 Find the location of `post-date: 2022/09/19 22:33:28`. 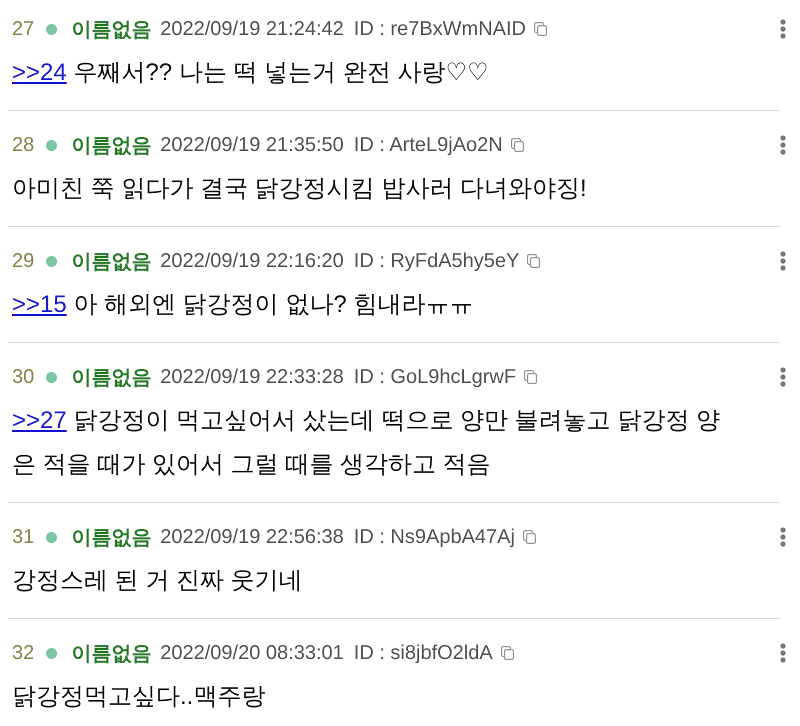

post-date: 2022/09/19 22:33:28 is located at coordinates (252, 377).